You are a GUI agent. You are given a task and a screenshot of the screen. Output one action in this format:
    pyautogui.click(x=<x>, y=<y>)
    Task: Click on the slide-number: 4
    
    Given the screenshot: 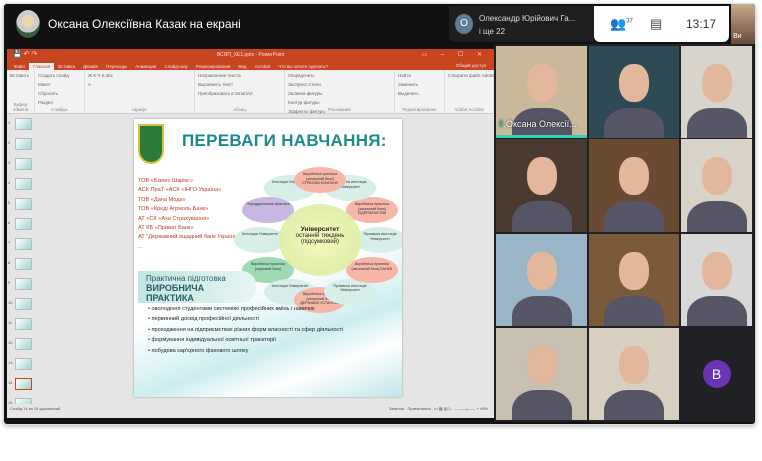 What is the action you would take?
    pyautogui.click(x=9, y=182)
    